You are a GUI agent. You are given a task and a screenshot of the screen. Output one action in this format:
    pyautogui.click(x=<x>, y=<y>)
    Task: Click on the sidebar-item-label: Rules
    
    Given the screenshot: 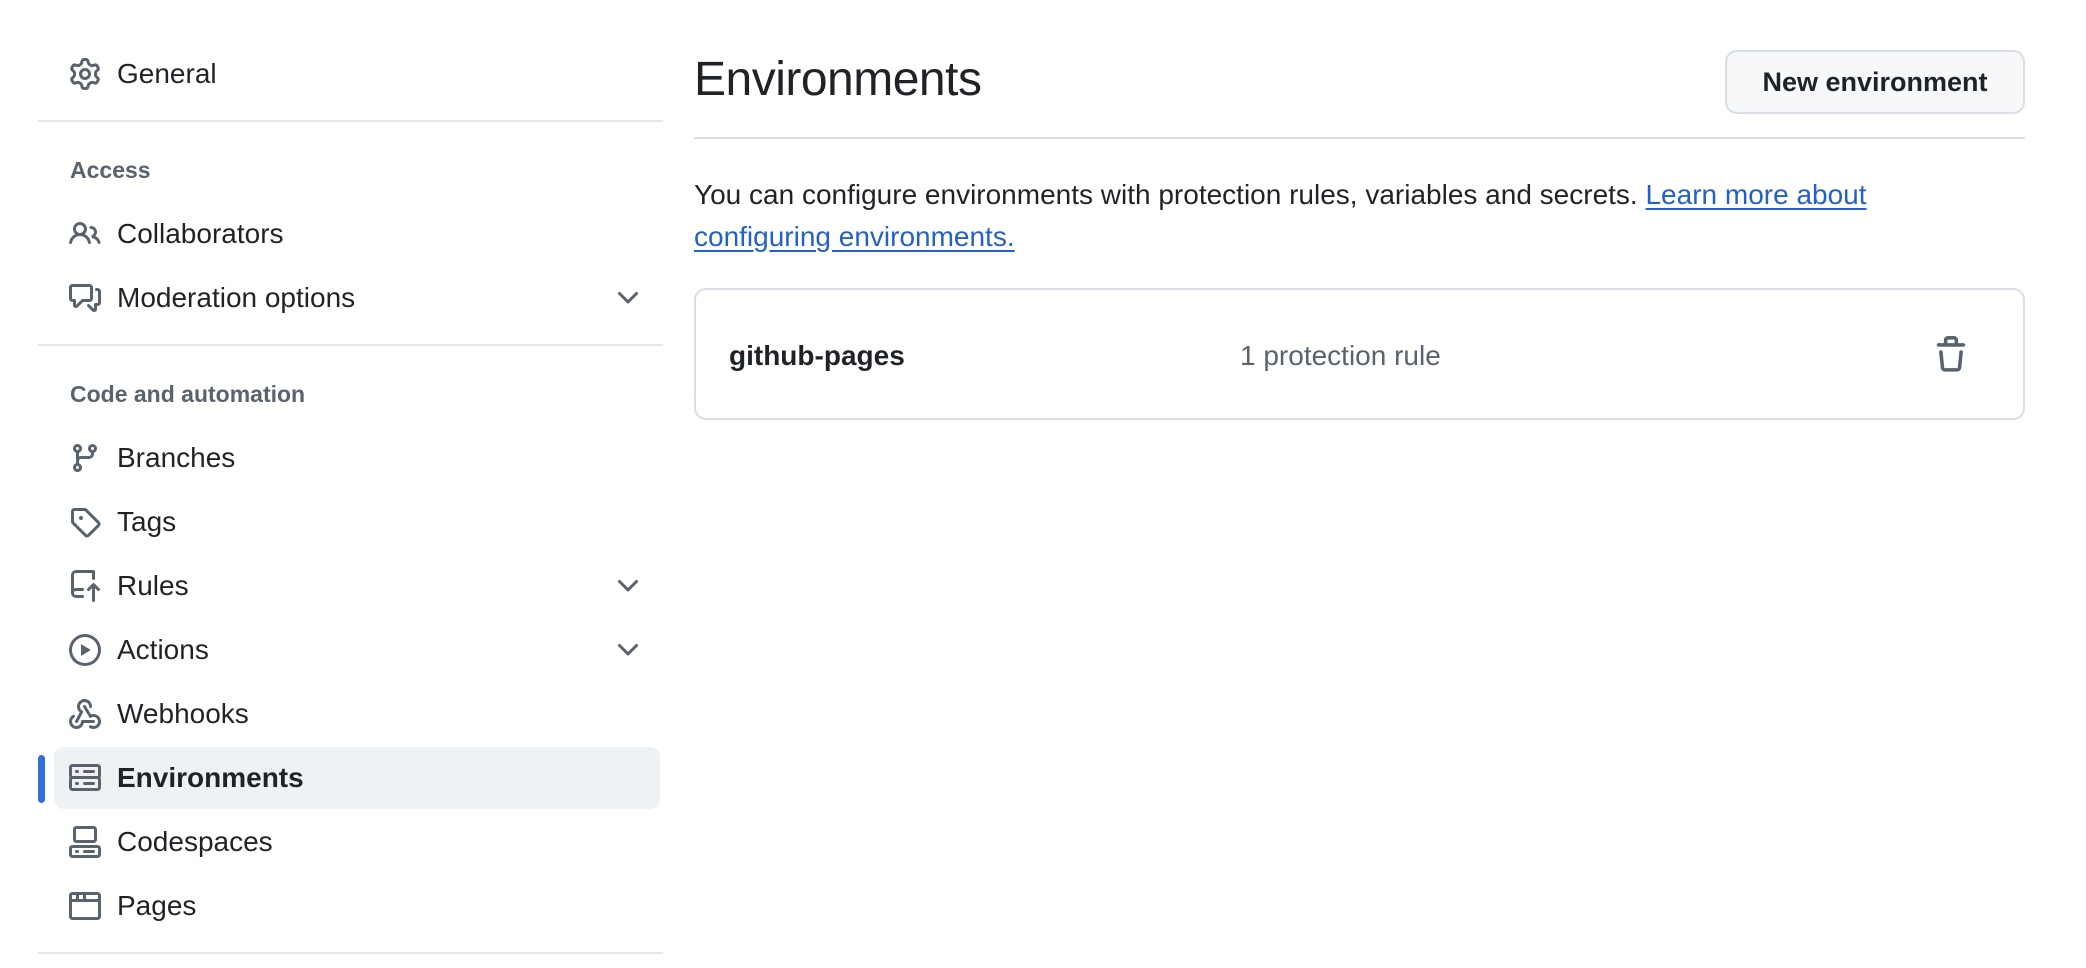 What is the action you would take?
    pyautogui.click(x=153, y=585)
    